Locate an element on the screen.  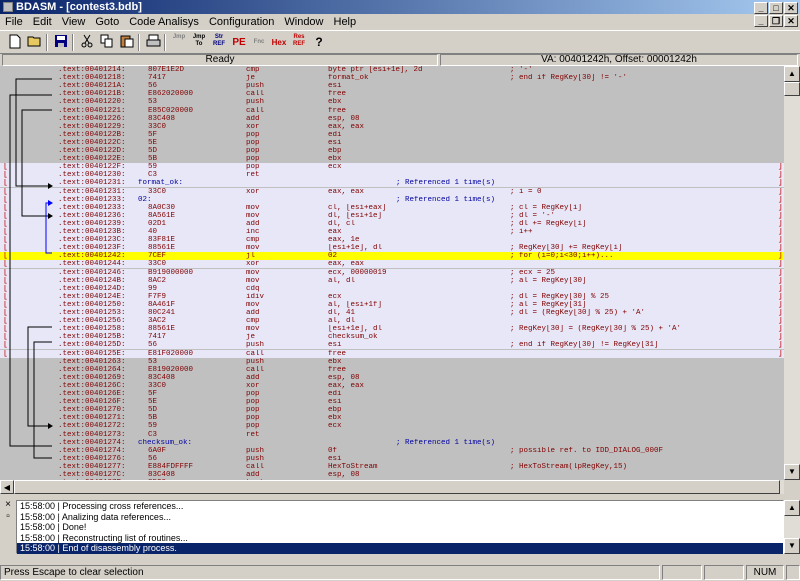
code-row: .text:0040126C: 33C0 xor eax, eax is located at coordinates (392, 385).